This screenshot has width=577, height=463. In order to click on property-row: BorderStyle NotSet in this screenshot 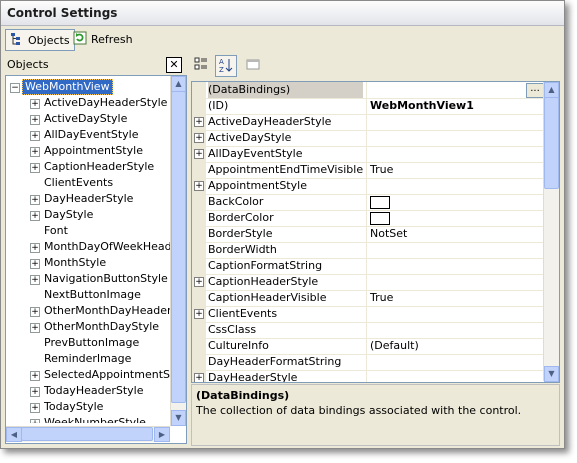, I will do `click(368, 234)`.